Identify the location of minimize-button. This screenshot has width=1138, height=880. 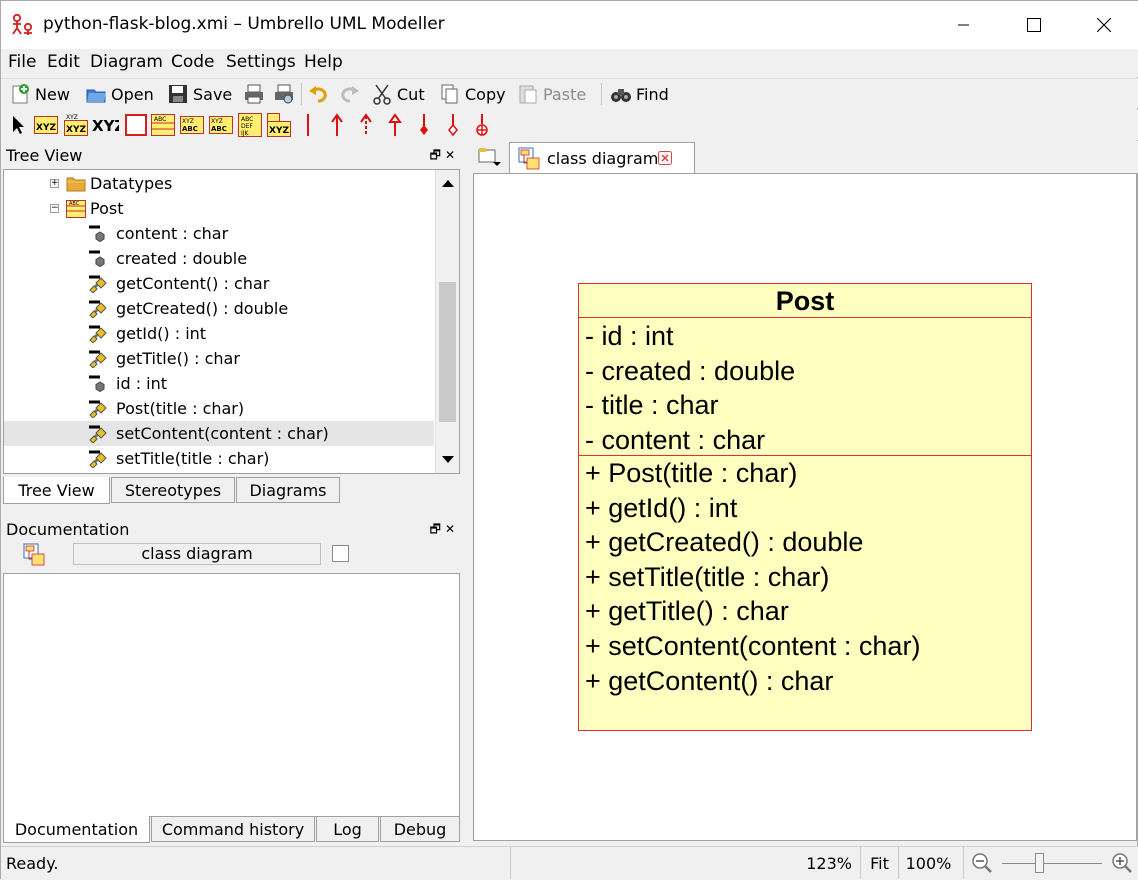
(964, 25).